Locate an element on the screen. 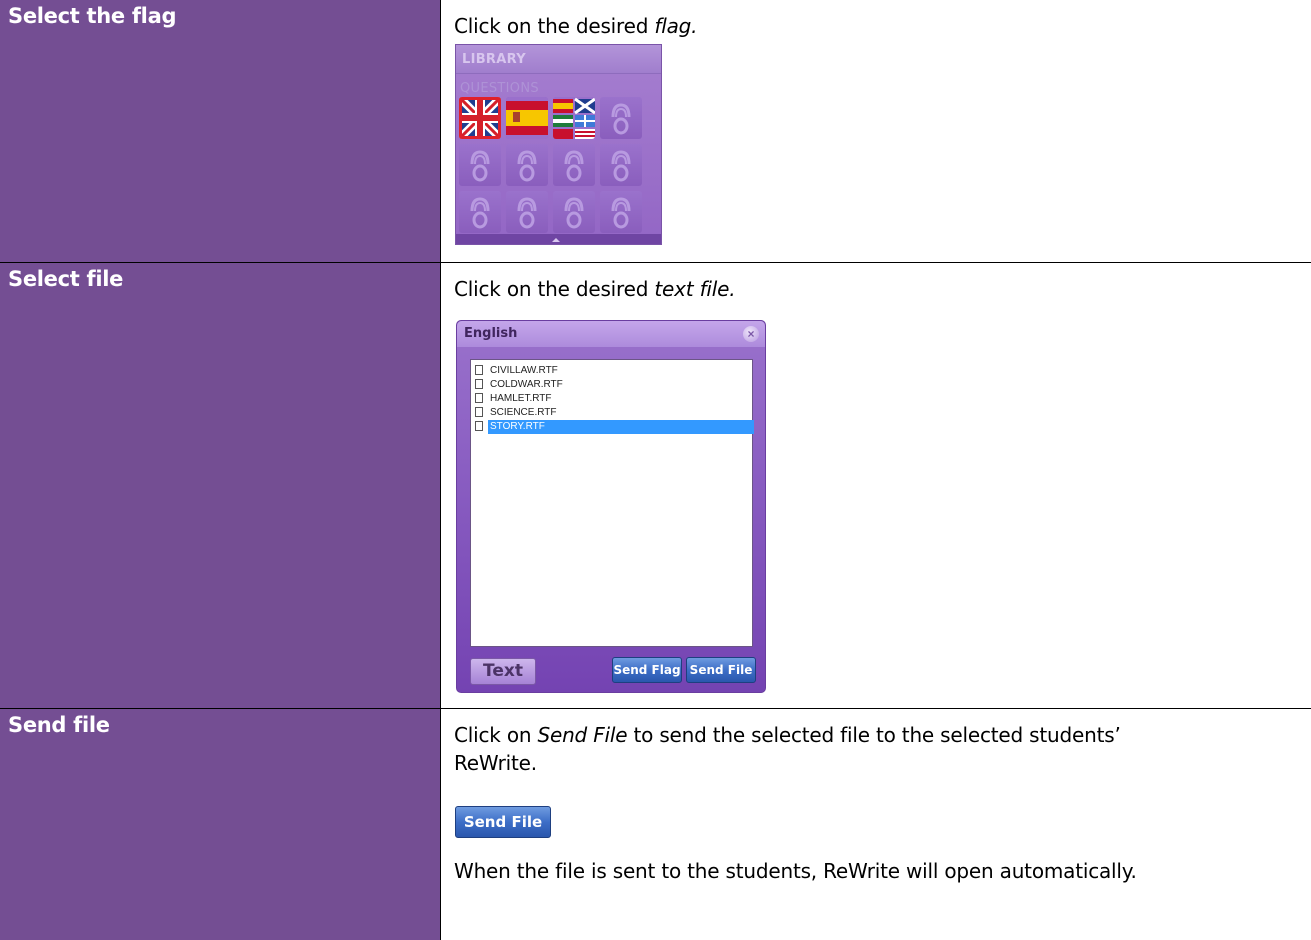  collapse-arrow-icon is located at coordinates (556, 240).